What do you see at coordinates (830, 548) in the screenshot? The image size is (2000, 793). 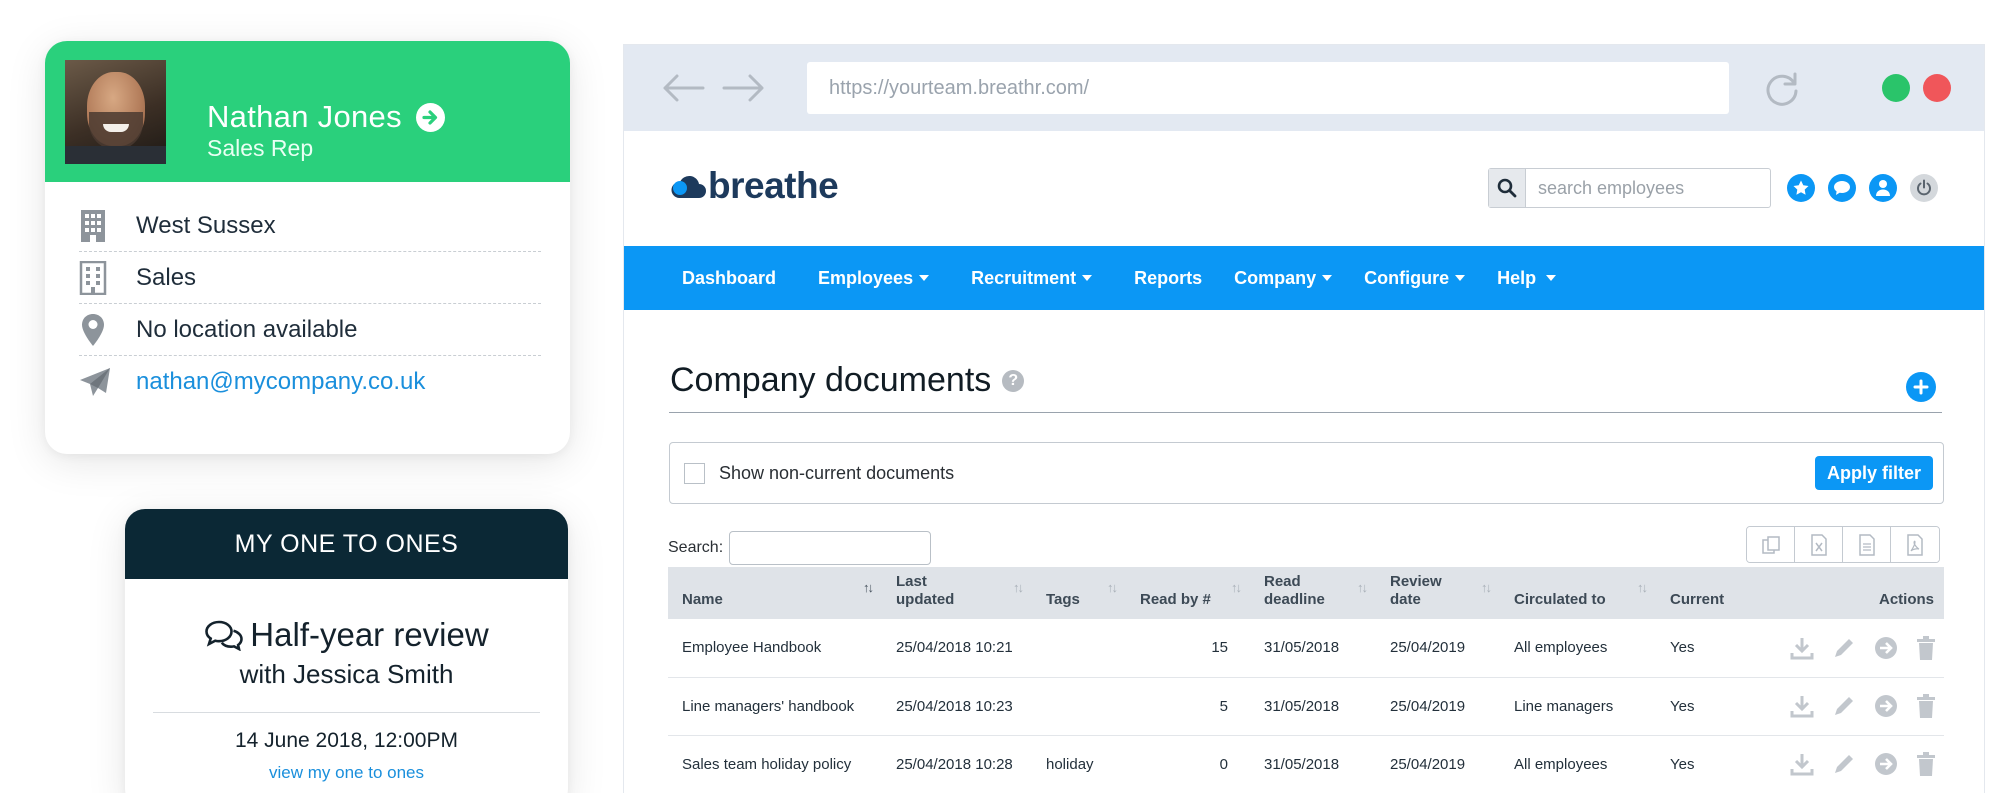 I see `table-search-input` at bounding box center [830, 548].